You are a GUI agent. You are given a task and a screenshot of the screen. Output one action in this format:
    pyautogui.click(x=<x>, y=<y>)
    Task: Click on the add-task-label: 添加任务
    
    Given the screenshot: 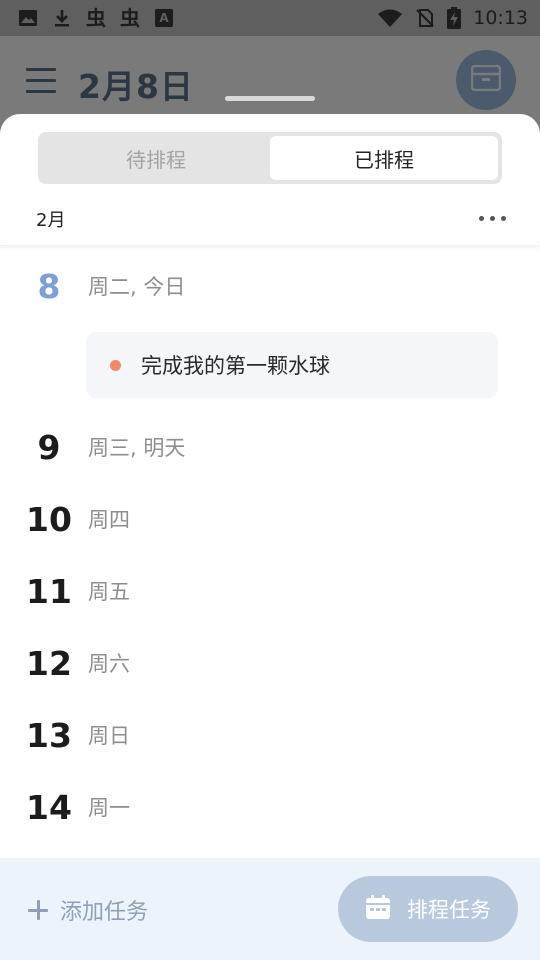 What is the action you would take?
    pyautogui.click(x=104, y=912)
    